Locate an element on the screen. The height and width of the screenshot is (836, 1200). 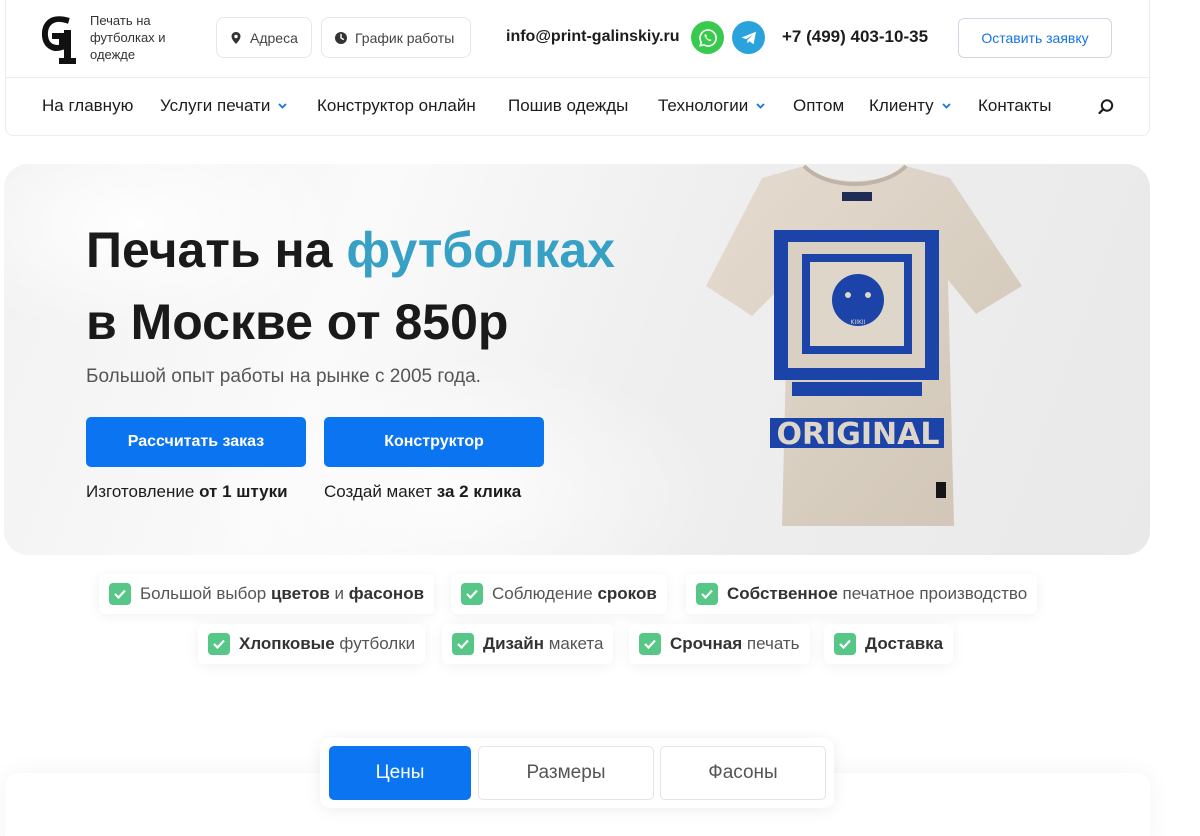
constructor-caption: Создай макет за 2 клика is located at coordinates (422, 492).